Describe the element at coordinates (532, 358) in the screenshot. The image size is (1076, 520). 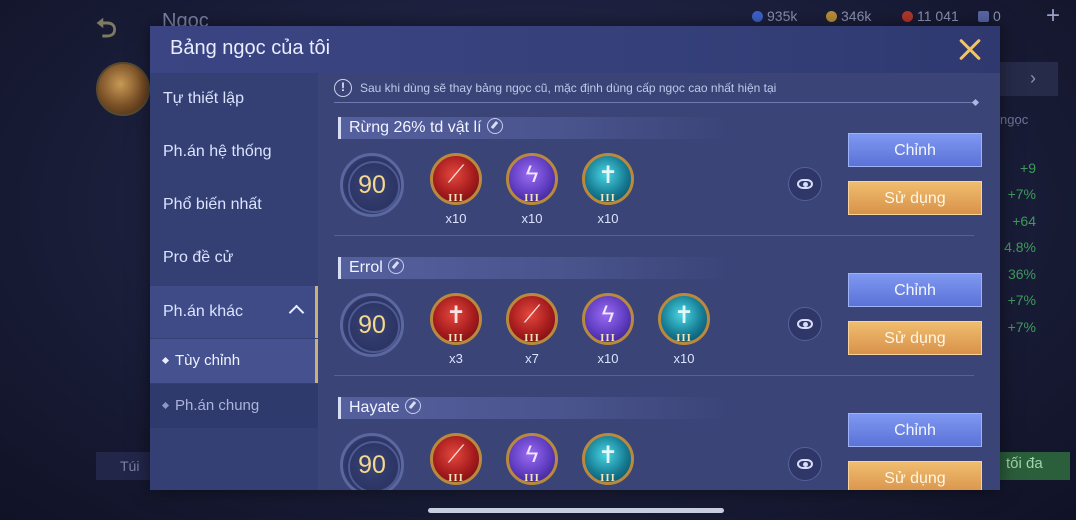
I see `emblem-count: x7` at that location.